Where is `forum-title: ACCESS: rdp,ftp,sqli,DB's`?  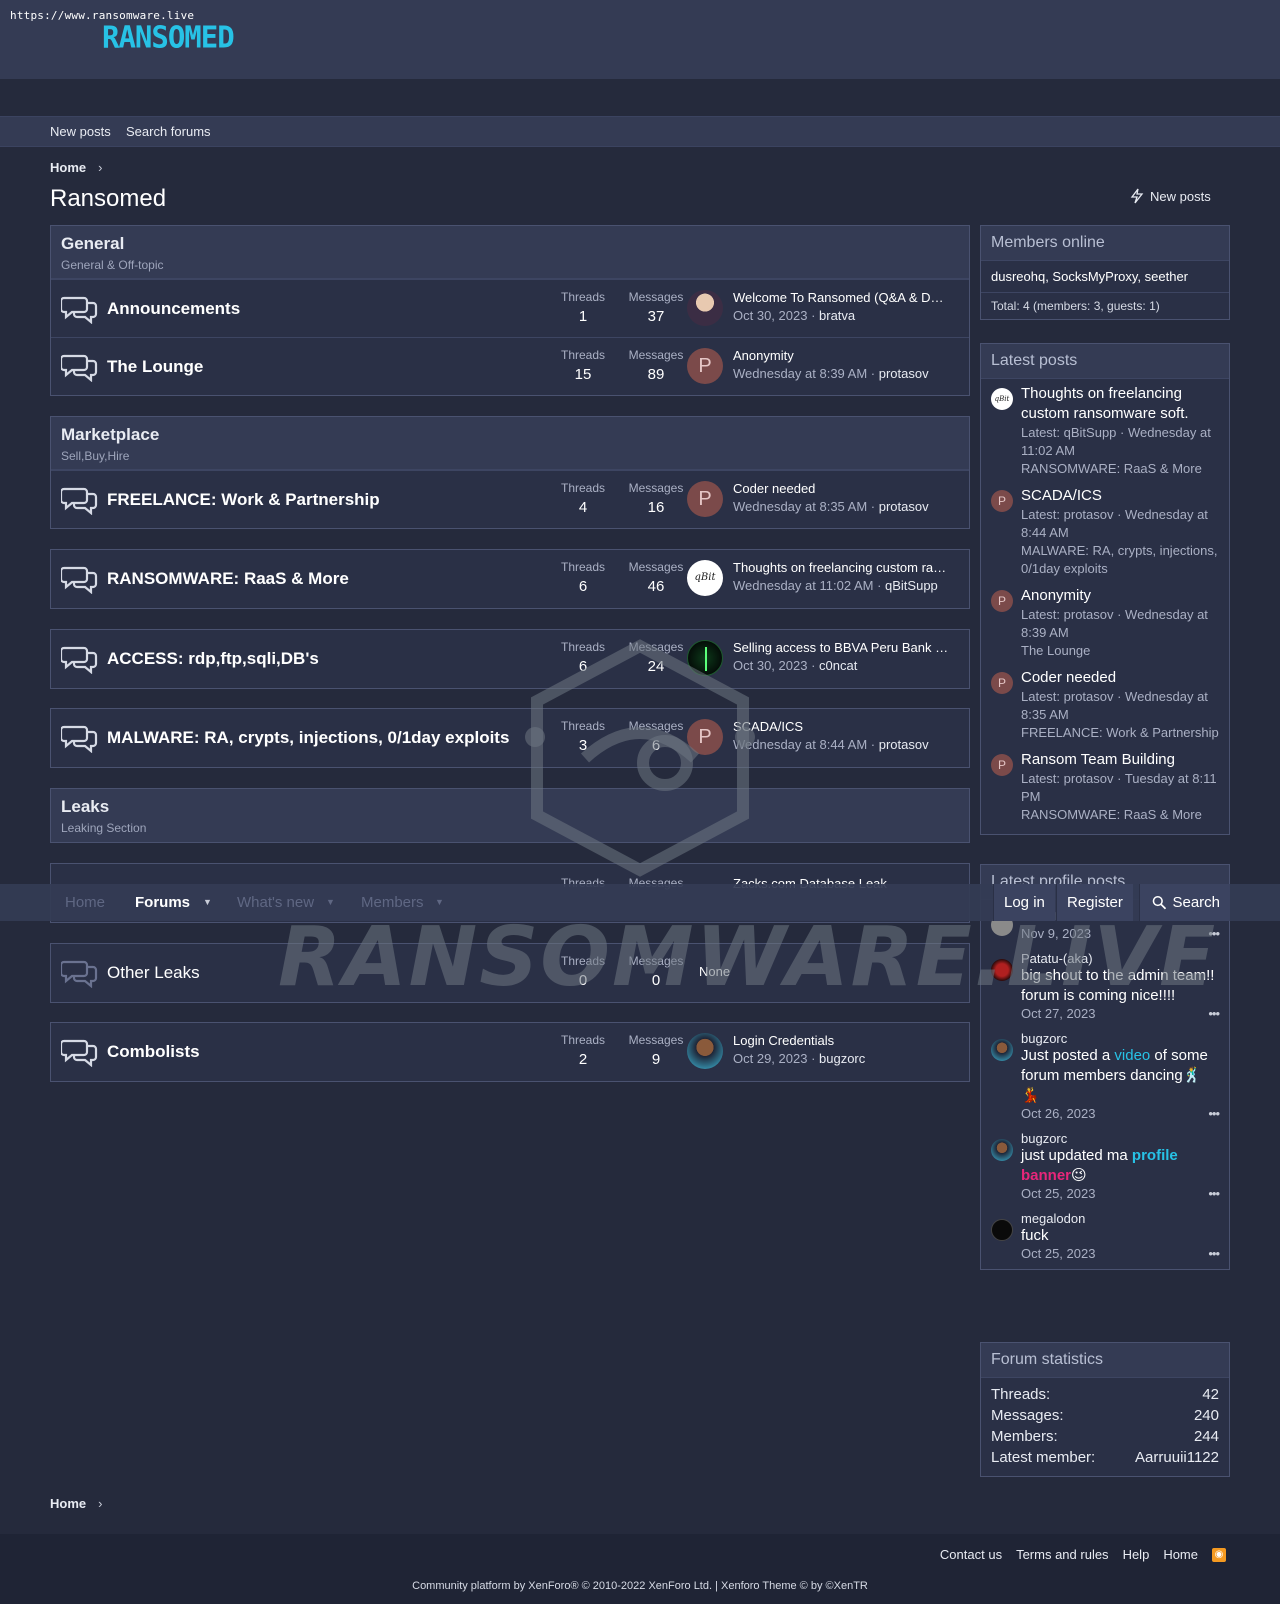
forum-title: ACCESS: rdp,ftp,sqli,DB's is located at coordinates (213, 659).